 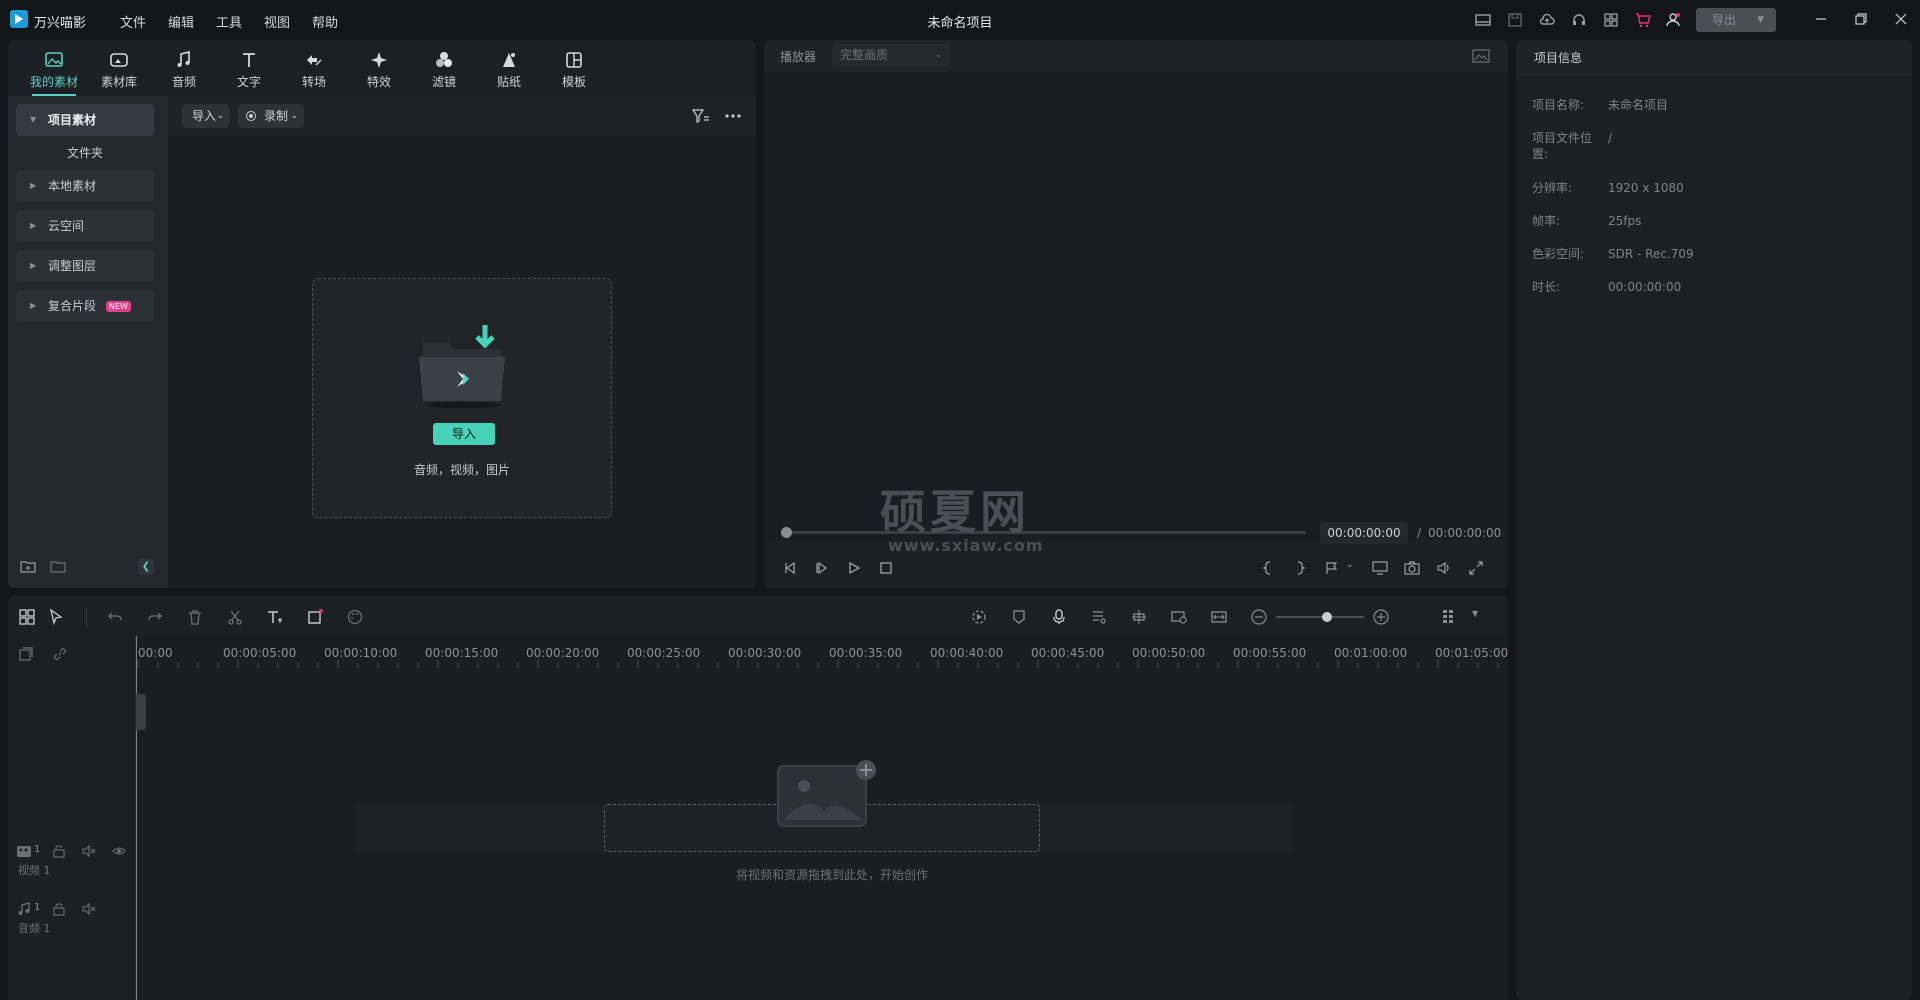 I want to click on delete-icon, so click(x=195, y=617).